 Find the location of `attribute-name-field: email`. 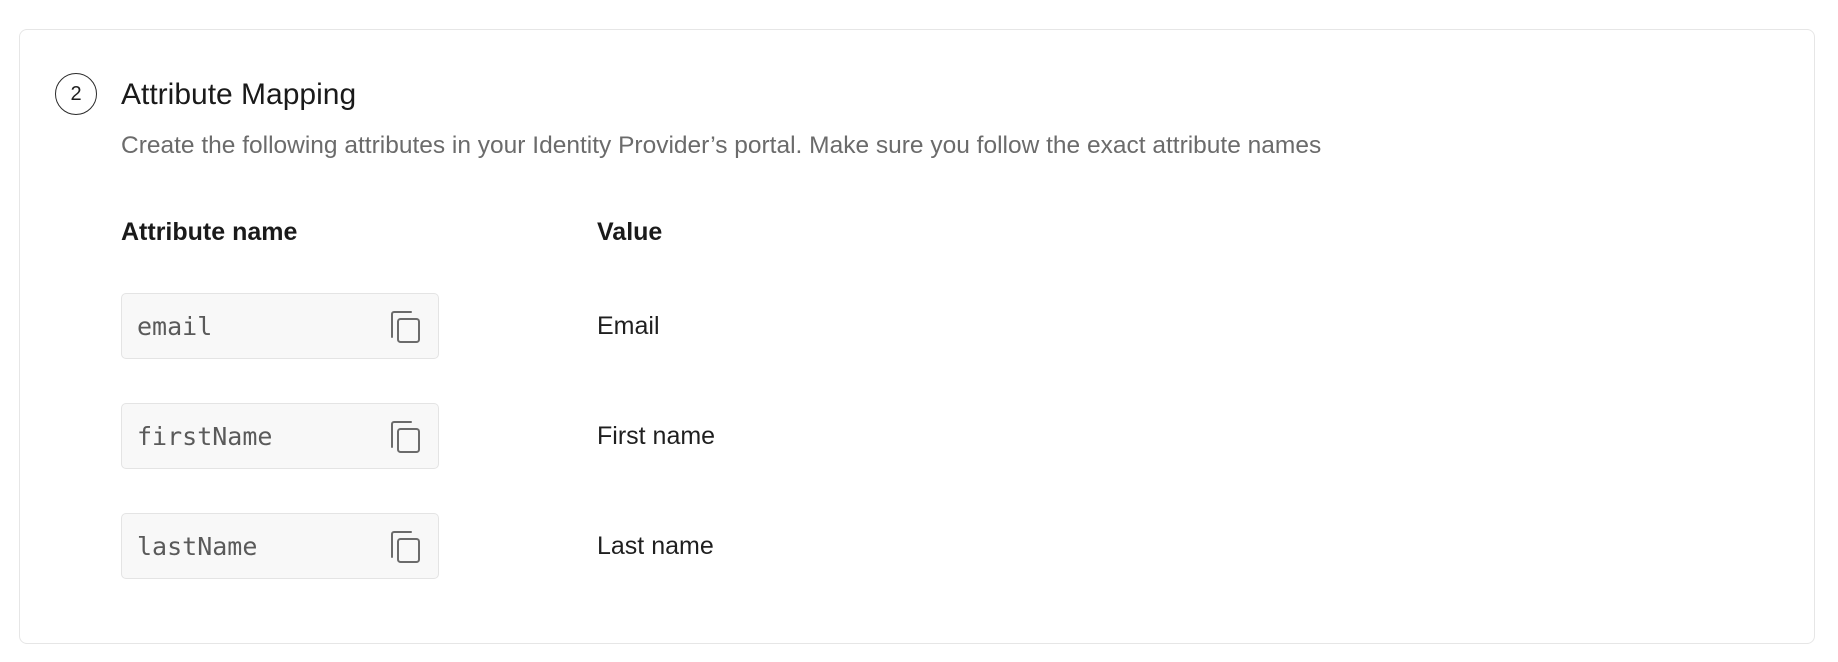

attribute-name-field: email is located at coordinates (280, 326).